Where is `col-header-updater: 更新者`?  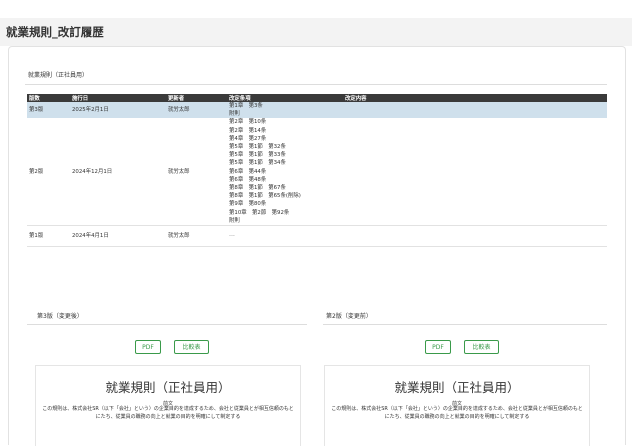 col-header-updater: 更新者 is located at coordinates (198, 98).